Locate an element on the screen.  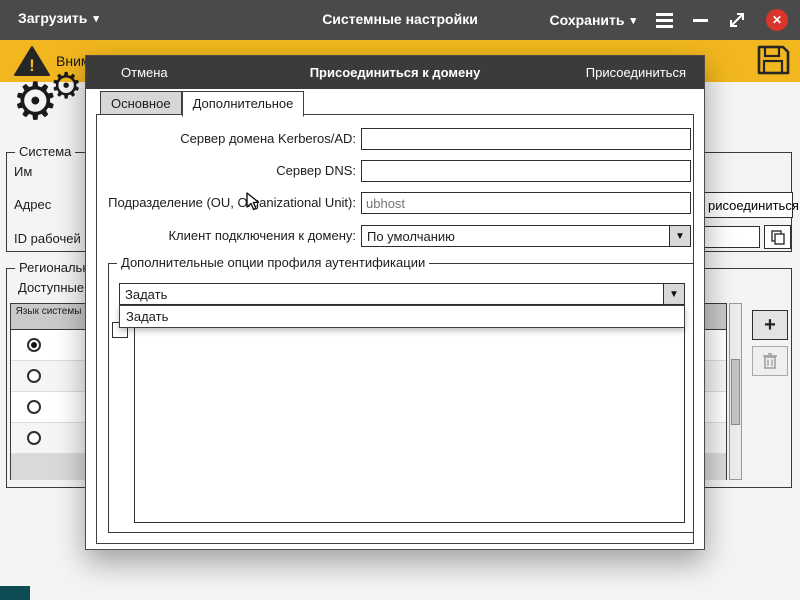
menu-icon is located at coordinates (664, 20).